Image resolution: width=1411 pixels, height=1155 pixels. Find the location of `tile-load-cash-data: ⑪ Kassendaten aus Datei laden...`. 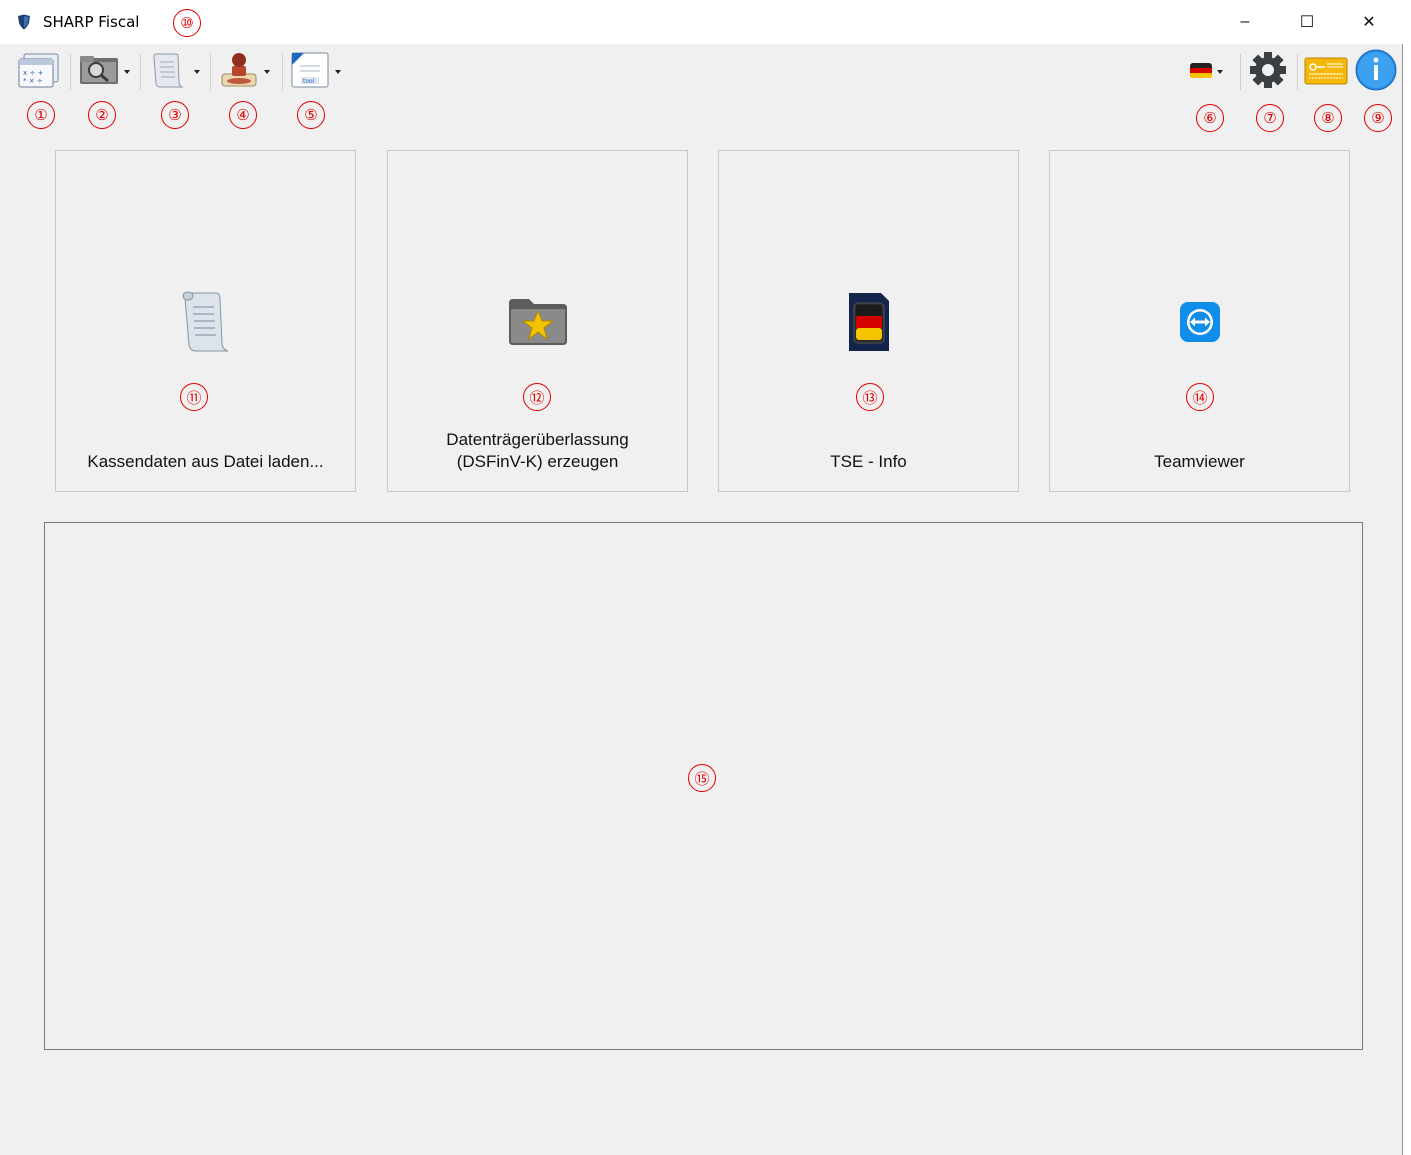

tile-load-cash-data: ⑪ Kassendaten aus Datei laden... is located at coordinates (205, 321).